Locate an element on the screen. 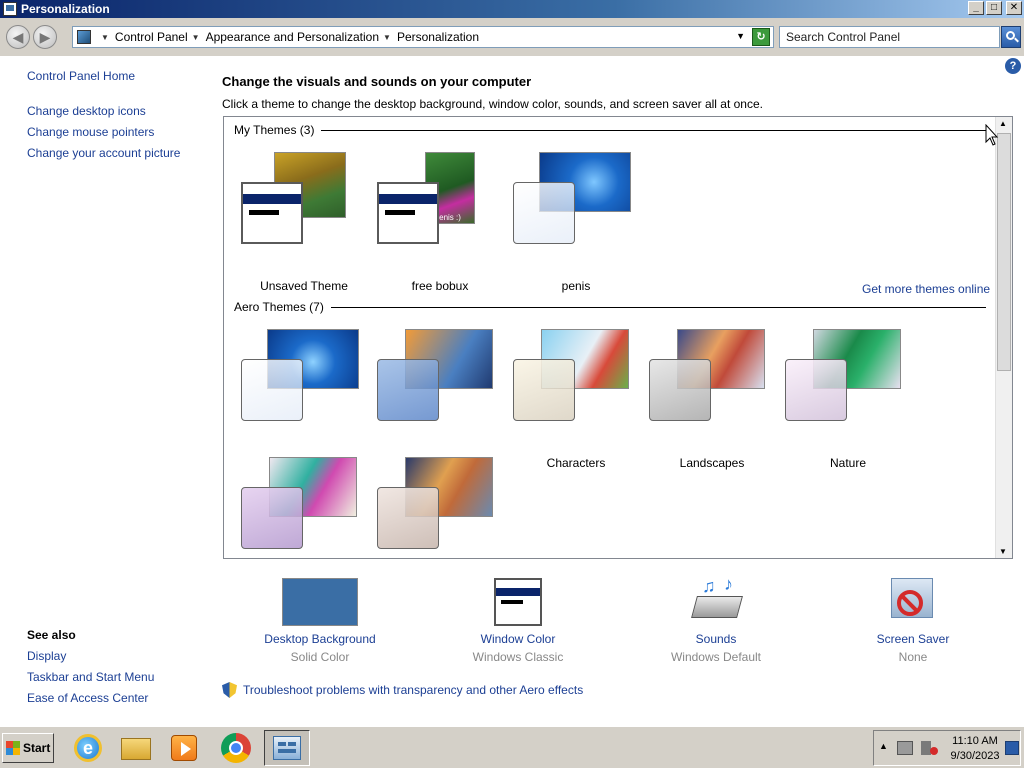  theme-label: Characters is located at coordinates (576, 463).